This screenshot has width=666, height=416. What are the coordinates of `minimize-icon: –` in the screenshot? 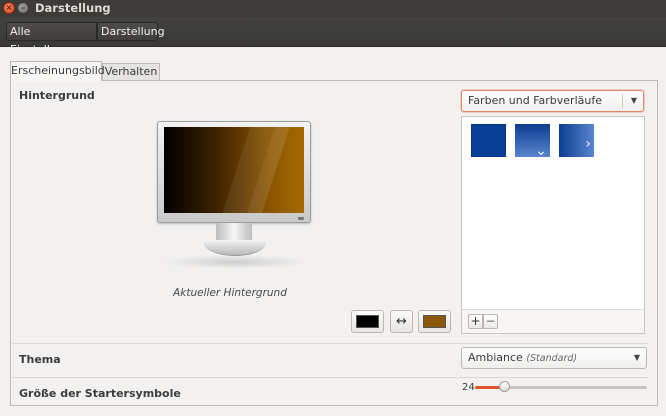 It's located at (23, 7).